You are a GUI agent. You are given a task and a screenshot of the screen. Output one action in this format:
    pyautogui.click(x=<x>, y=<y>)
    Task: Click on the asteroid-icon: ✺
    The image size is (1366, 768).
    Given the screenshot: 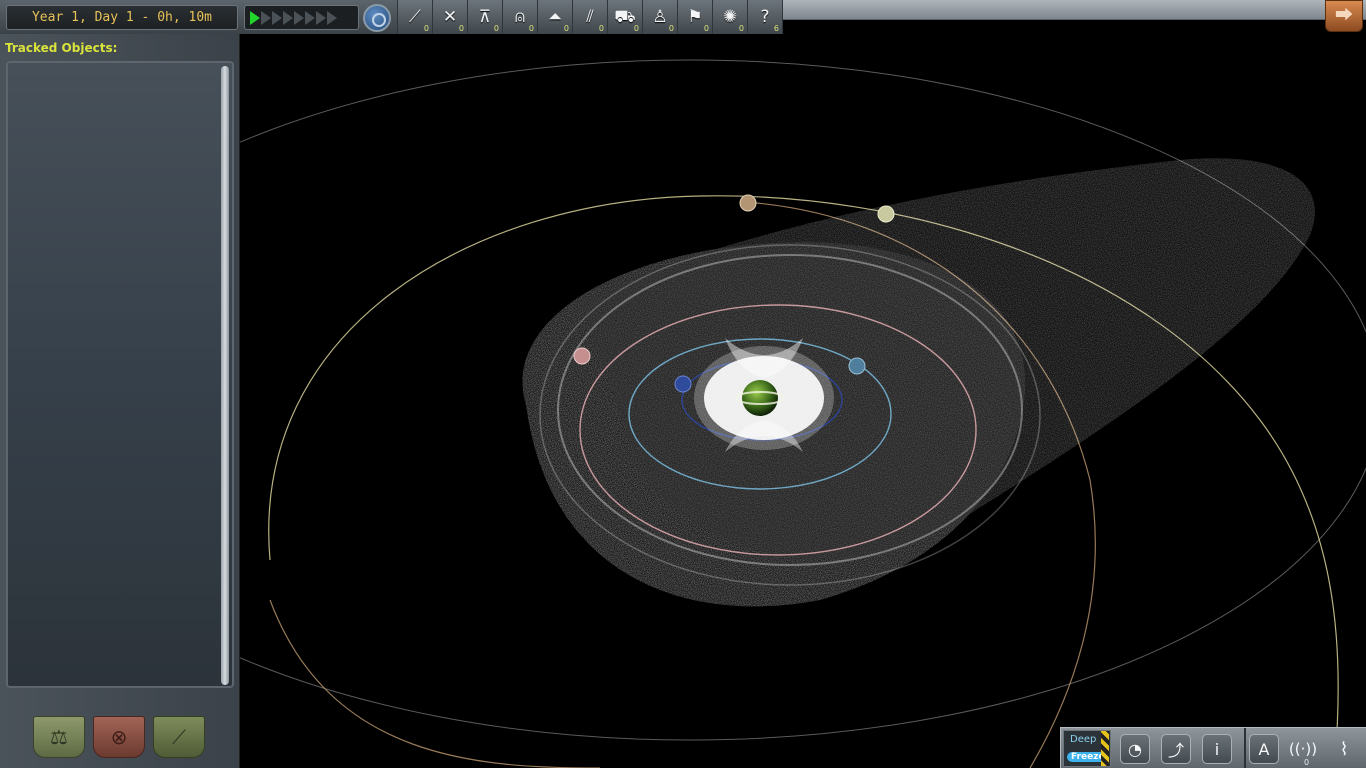 What is the action you would take?
    pyautogui.click(x=730, y=16)
    